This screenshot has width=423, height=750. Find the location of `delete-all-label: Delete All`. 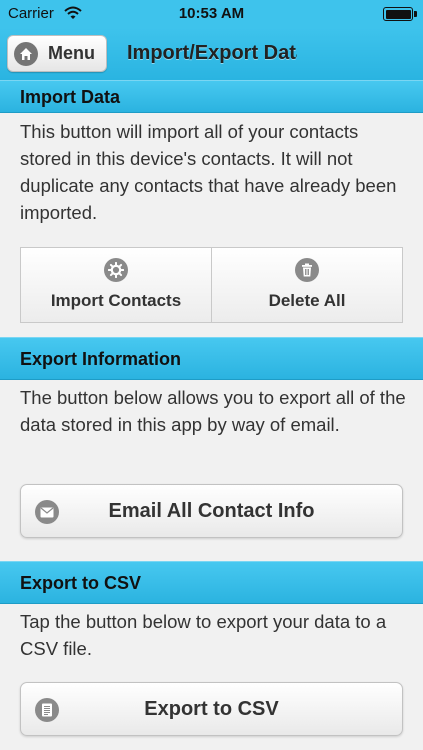

delete-all-label: Delete All is located at coordinates (307, 300).